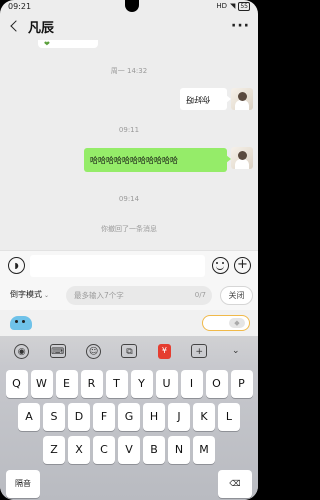 The height and width of the screenshot is (500, 320). I want to click on gif-icon: ⧉, so click(129, 351).